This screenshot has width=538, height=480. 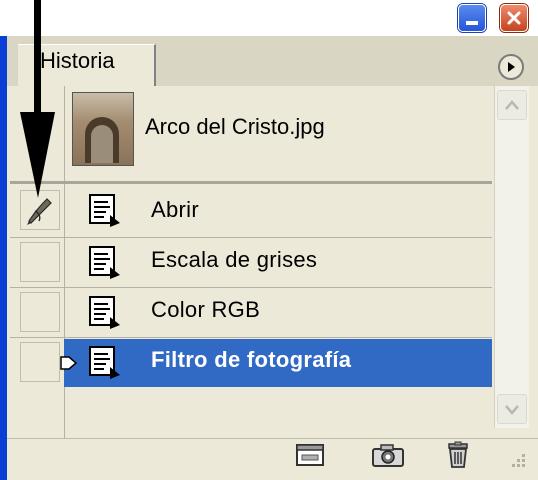 I want to click on trash-icon, so click(x=458, y=454).